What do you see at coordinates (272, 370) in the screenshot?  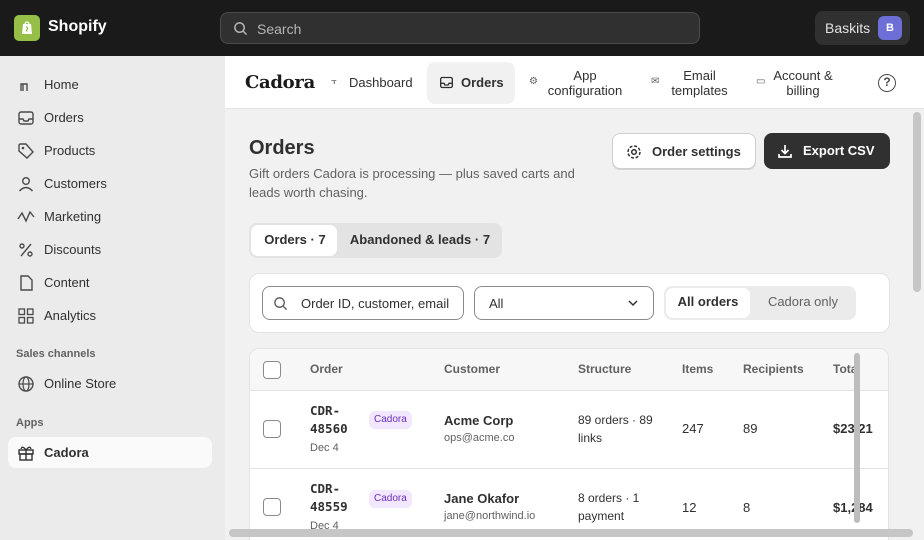 I see `select-all-checkbox` at bounding box center [272, 370].